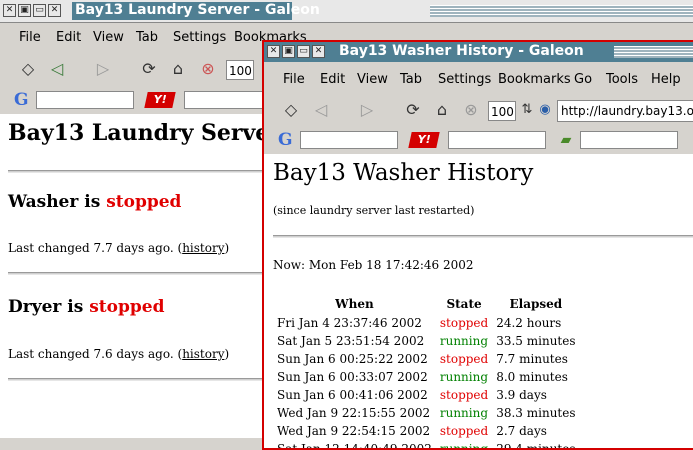  Describe the element at coordinates (346, 11) in the screenshot. I see `window-titlebar: ✕ ▣ ▭ ✕ Bay13 Laundry Server - Galeon` at that location.